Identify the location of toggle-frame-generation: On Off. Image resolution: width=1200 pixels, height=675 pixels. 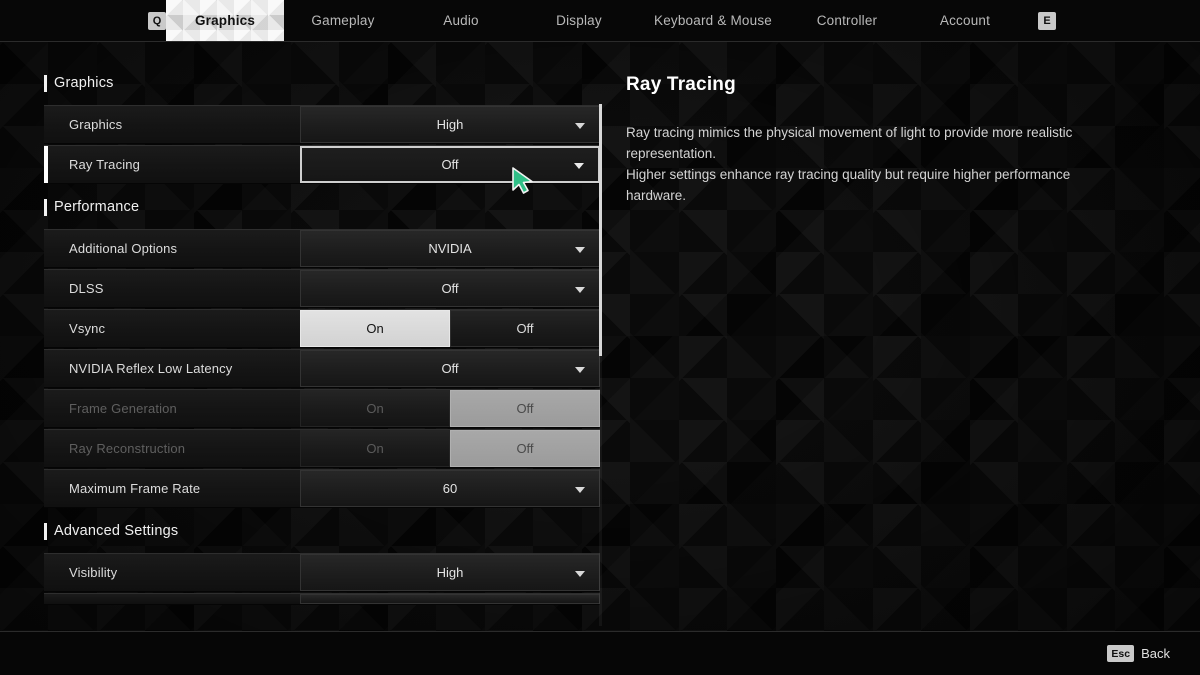
(450, 408).